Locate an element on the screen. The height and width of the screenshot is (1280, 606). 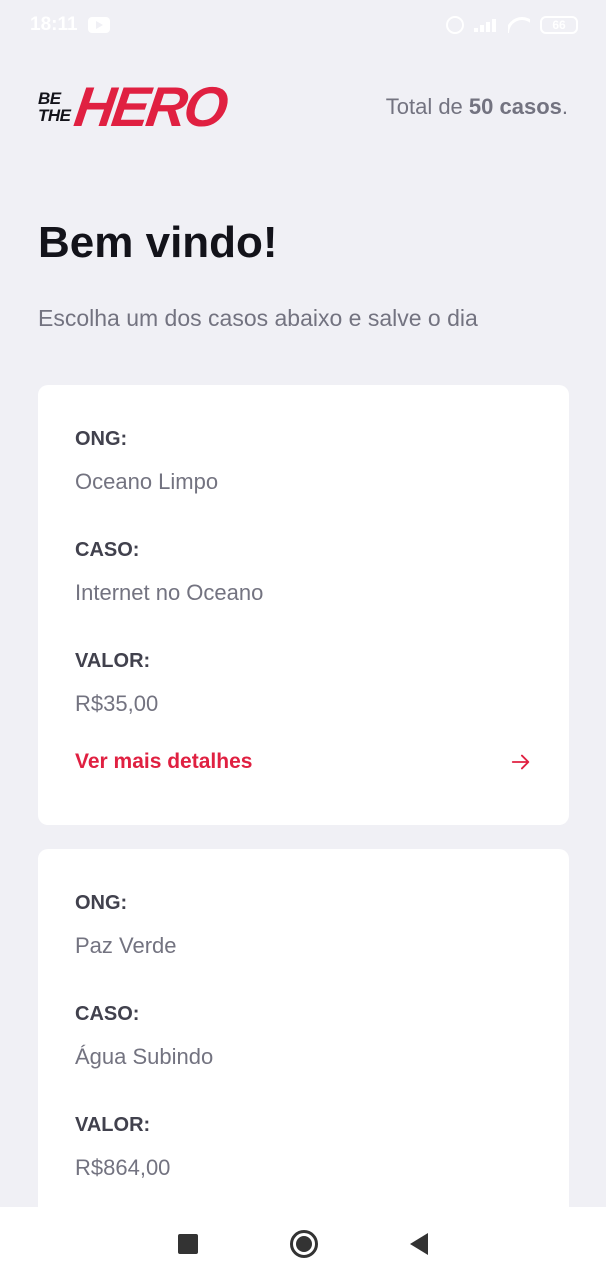
circle-icon is located at coordinates (304, 1243).